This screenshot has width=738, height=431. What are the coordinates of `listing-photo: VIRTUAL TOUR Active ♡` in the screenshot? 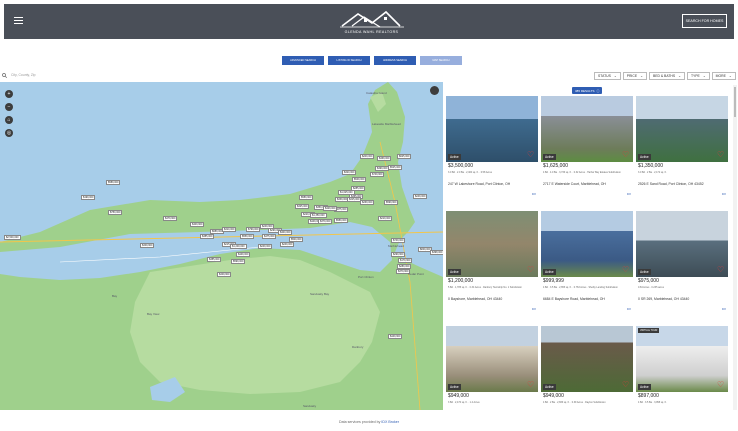 It's located at (682, 359).